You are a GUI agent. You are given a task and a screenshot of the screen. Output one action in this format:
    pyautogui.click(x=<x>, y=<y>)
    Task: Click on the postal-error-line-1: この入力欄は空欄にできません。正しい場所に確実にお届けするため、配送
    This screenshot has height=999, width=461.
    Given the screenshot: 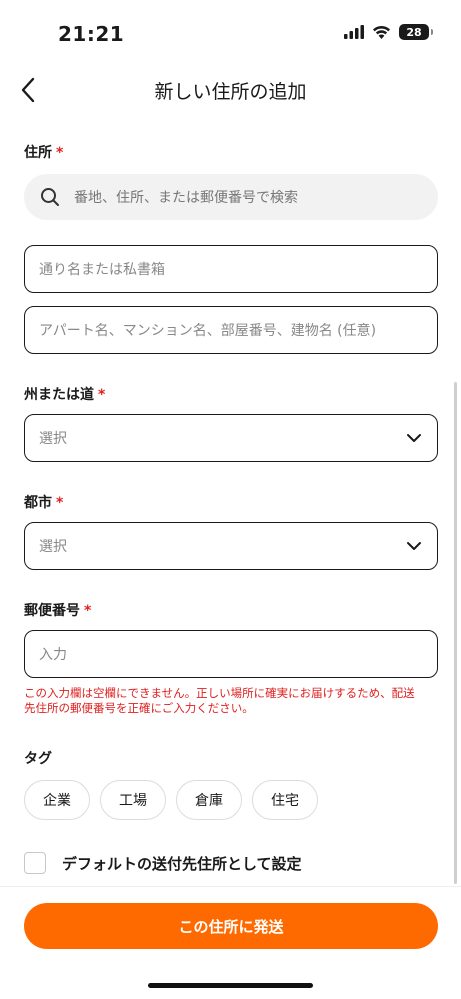 What is the action you would take?
    pyautogui.click(x=219, y=693)
    